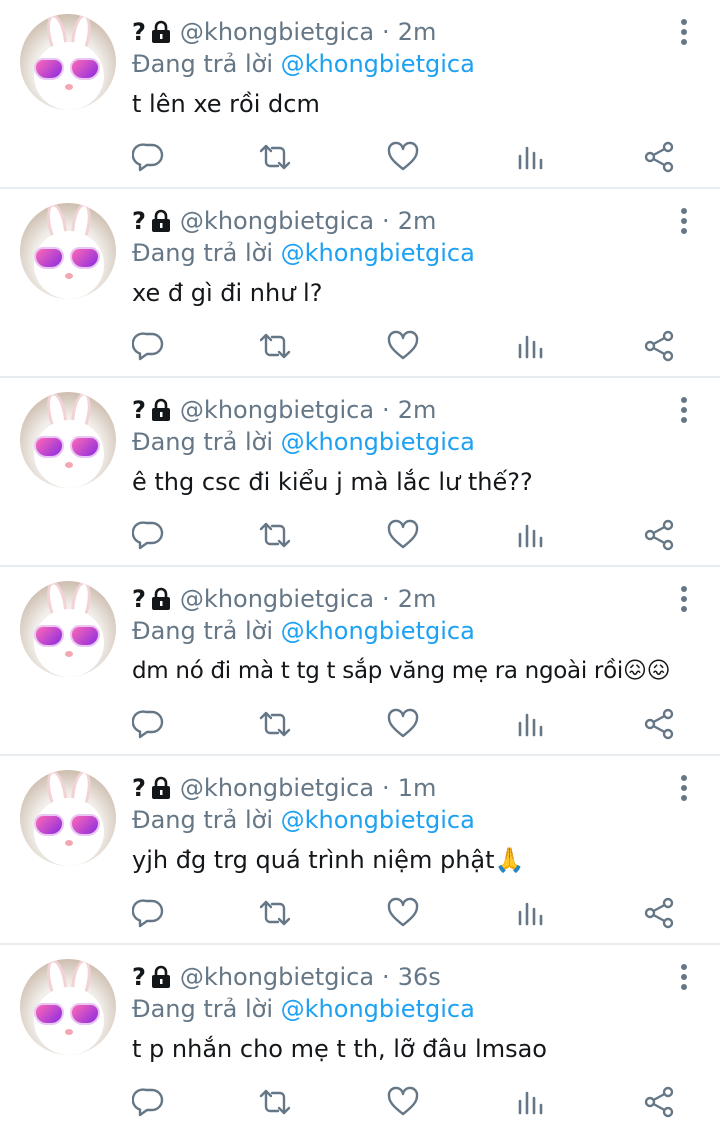 This screenshot has width=720, height=1134. Describe the element at coordinates (227, 293) in the screenshot. I see `tweet-text: xe đ gì đi như l?` at that location.